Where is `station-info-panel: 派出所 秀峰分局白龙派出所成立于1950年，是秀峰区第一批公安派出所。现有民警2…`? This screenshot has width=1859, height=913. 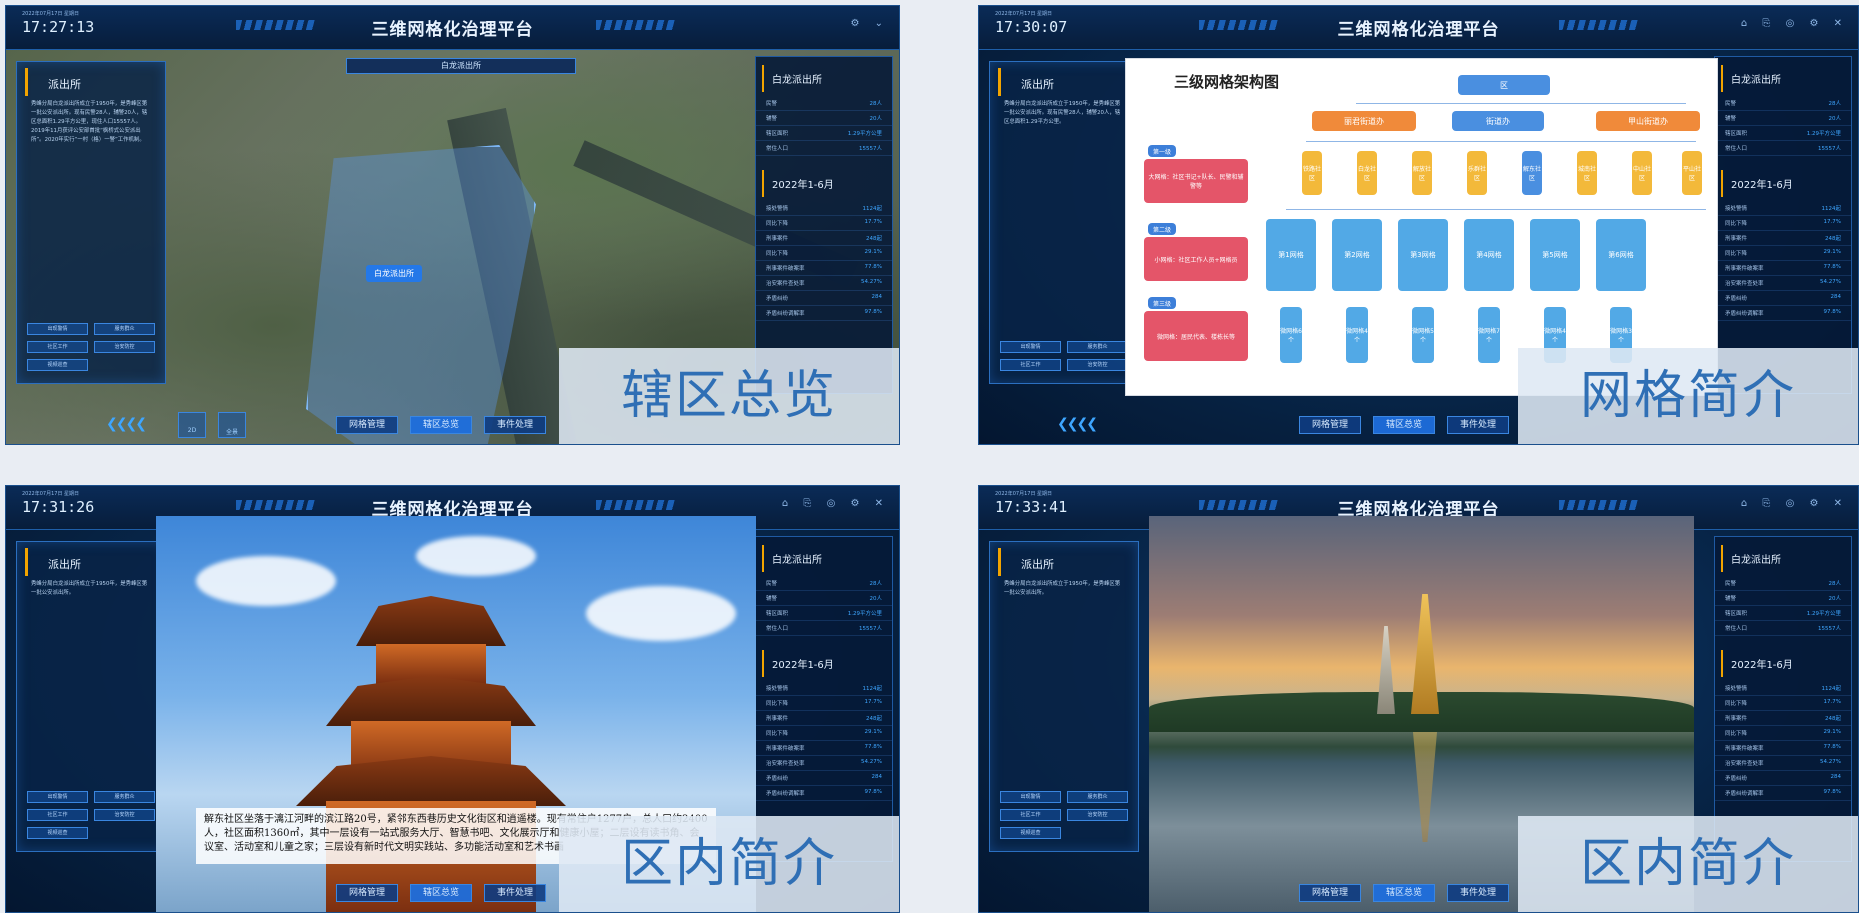 station-info-panel: 派出所 秀峰分局白龙派出所成立于1950年，是秀峰区第一批公安派出所。现有民警2… is located at coordinates (91, 222).